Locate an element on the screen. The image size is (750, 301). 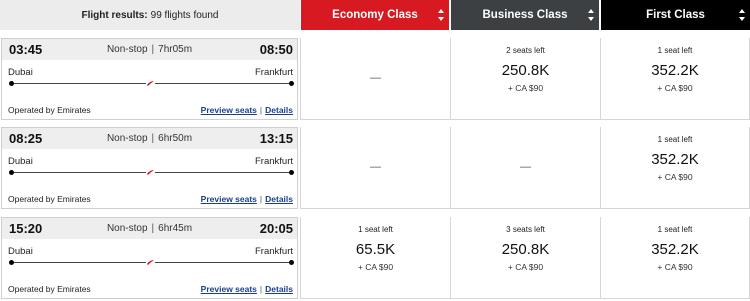
business-fare-option: 2 seats left 250.8K + CA $90 is located at coordinates (525, 79).